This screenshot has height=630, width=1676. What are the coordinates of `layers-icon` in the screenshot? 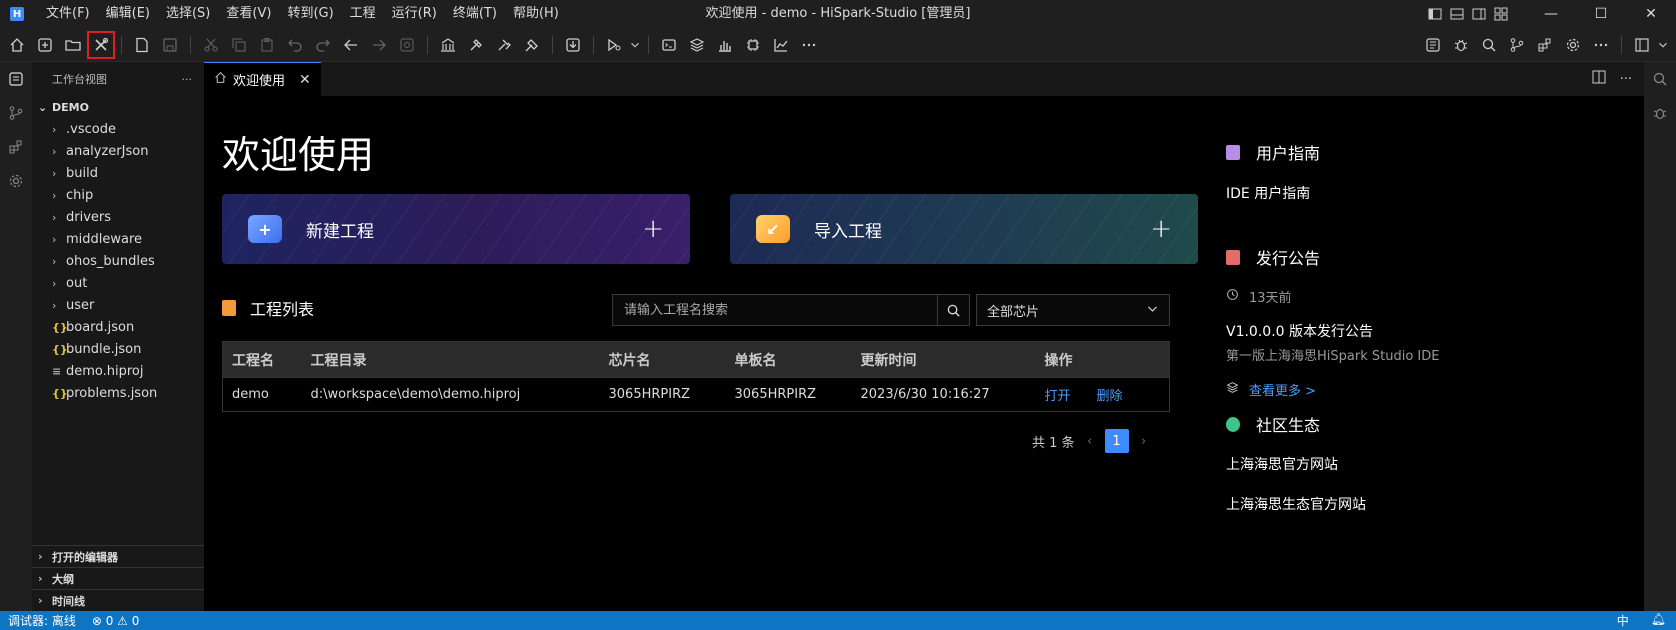 It's located at (697, 45).